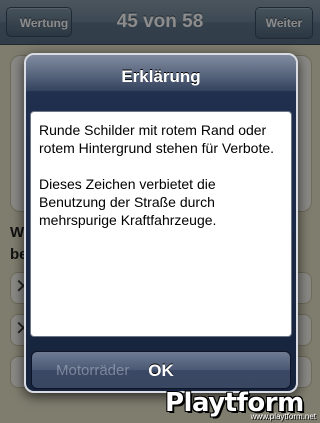  I want to click on watermark-url: www.playtform.net, so click(283, 416).